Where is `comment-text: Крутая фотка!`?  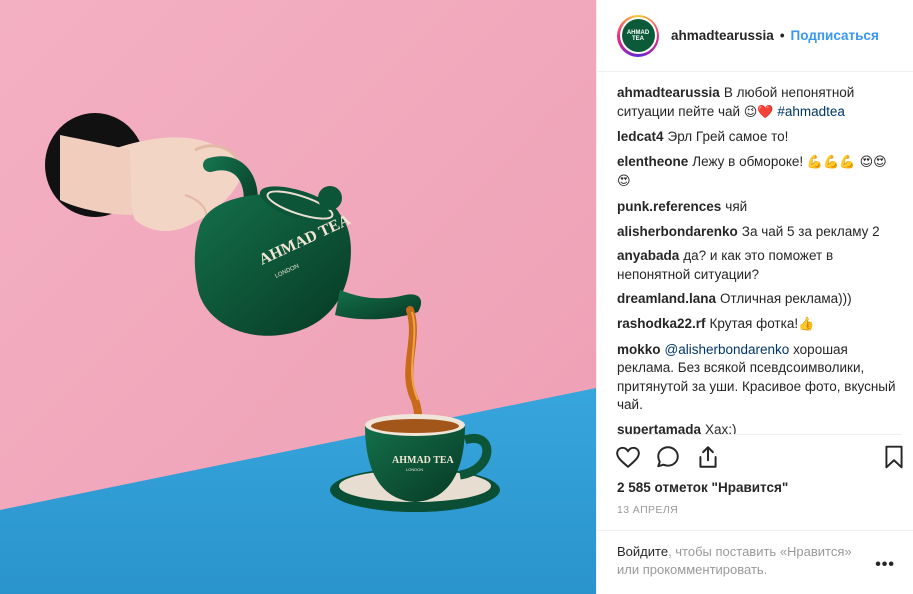
comment-text: Крутая фотка! is located at coordinates (754, 323).